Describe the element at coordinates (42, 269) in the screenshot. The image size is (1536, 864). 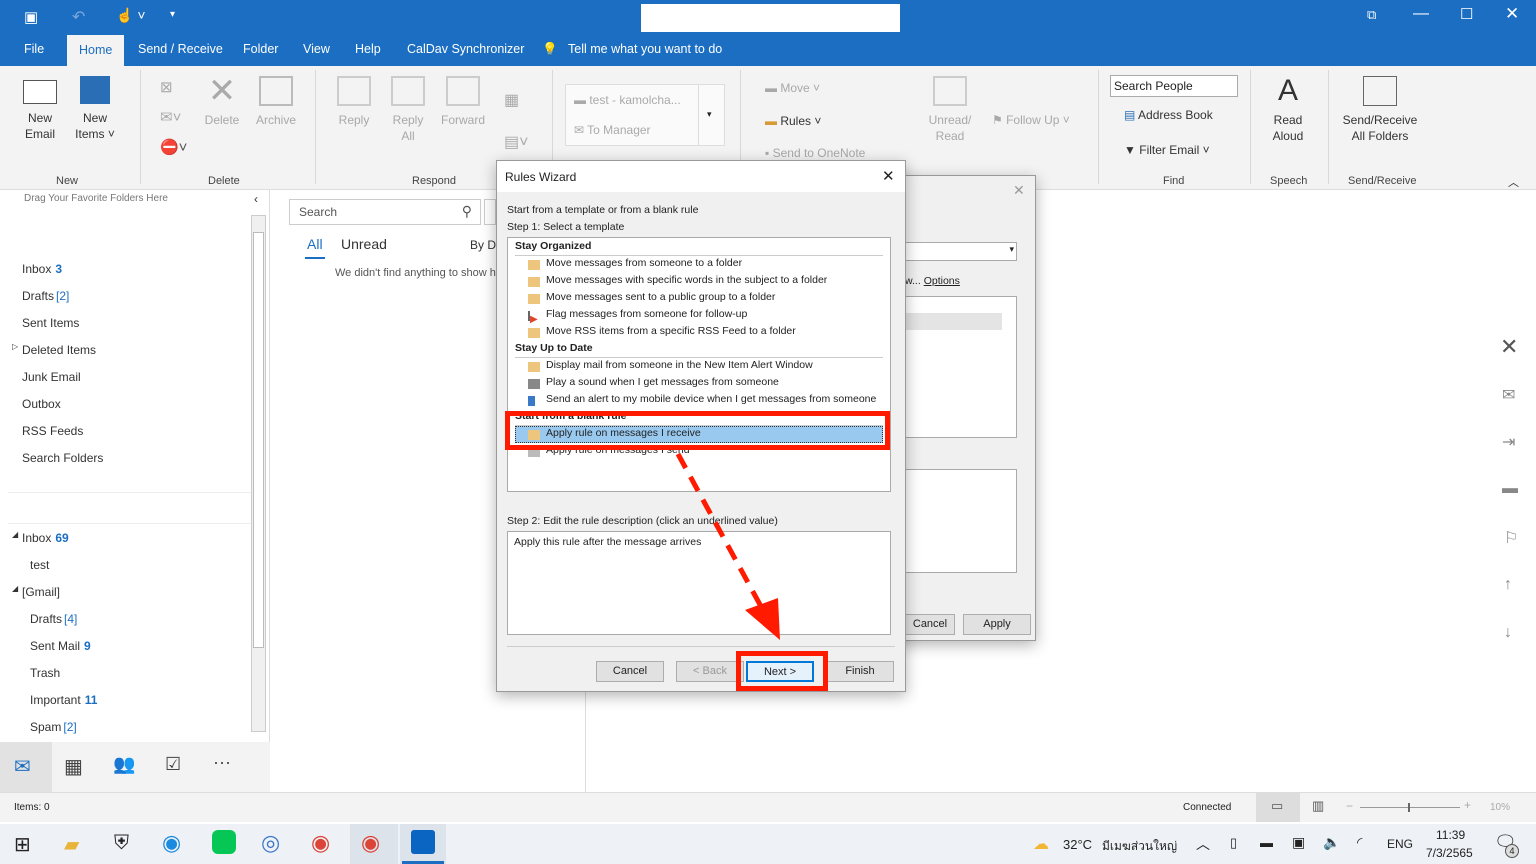
I see `folder-item: Inbox 3` at that location.